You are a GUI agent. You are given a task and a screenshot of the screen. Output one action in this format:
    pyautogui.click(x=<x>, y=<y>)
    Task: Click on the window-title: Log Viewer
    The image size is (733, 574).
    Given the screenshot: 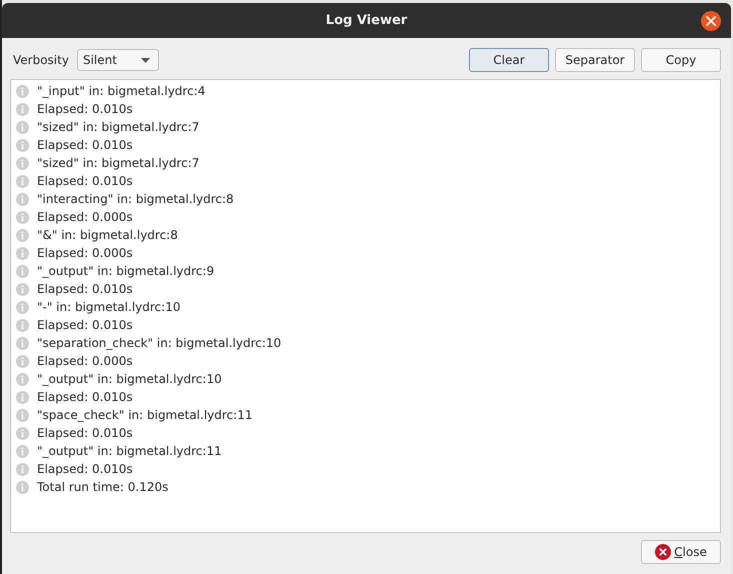 What is the action you would take?
    pyautogui.click(x=367, y=20)
    